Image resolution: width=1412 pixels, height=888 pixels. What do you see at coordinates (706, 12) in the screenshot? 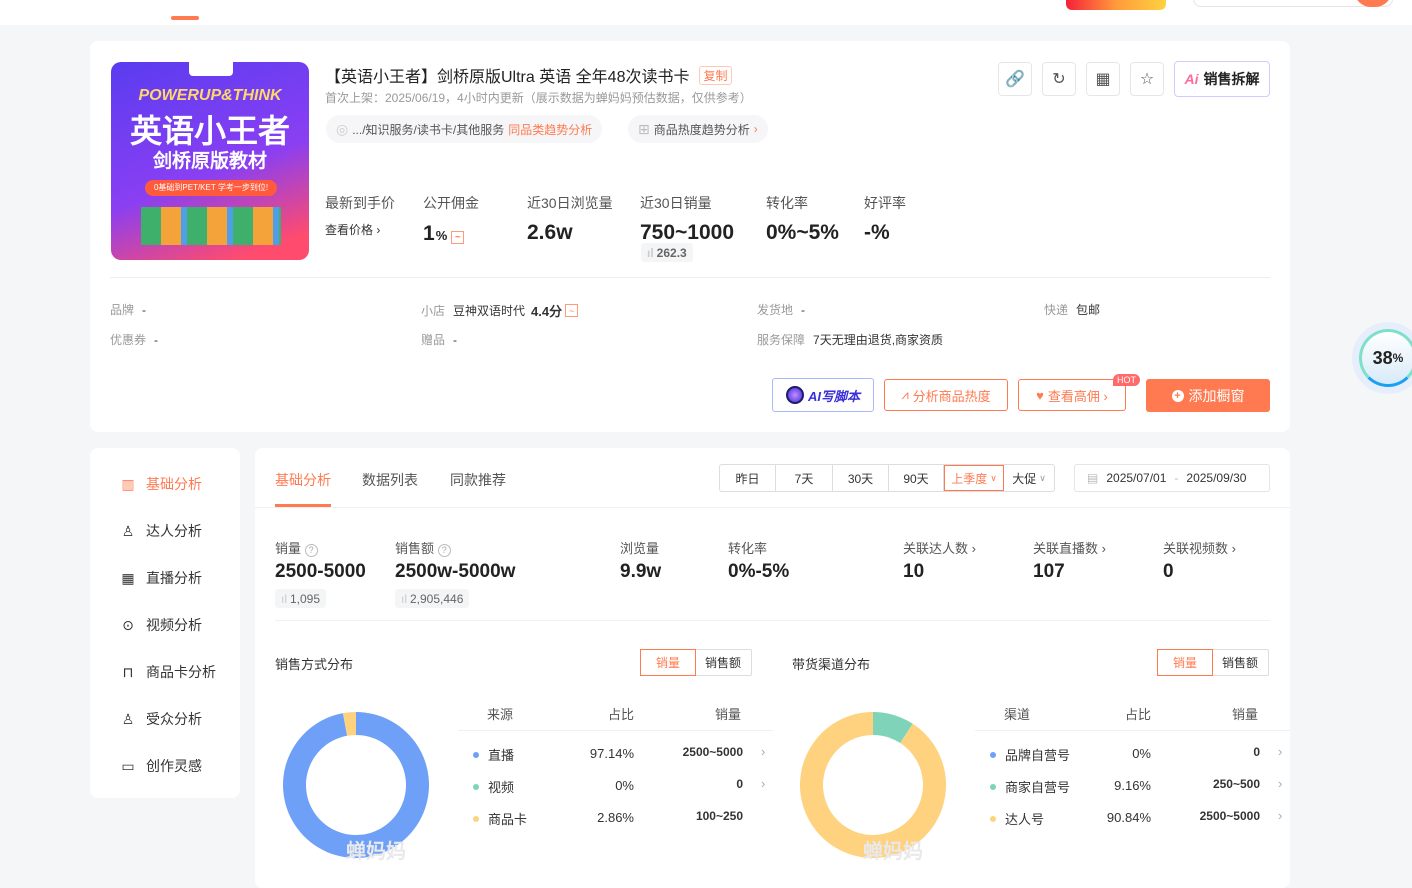
I see `top-nav-bar` at bounding box center [706, 12].